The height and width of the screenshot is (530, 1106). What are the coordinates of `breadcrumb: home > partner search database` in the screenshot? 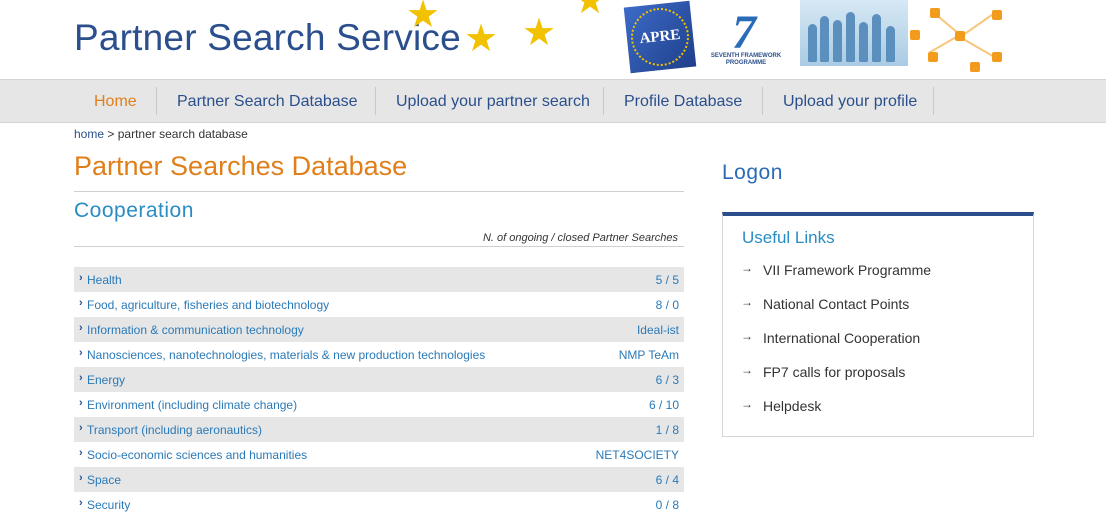 It's located at (161, 134).